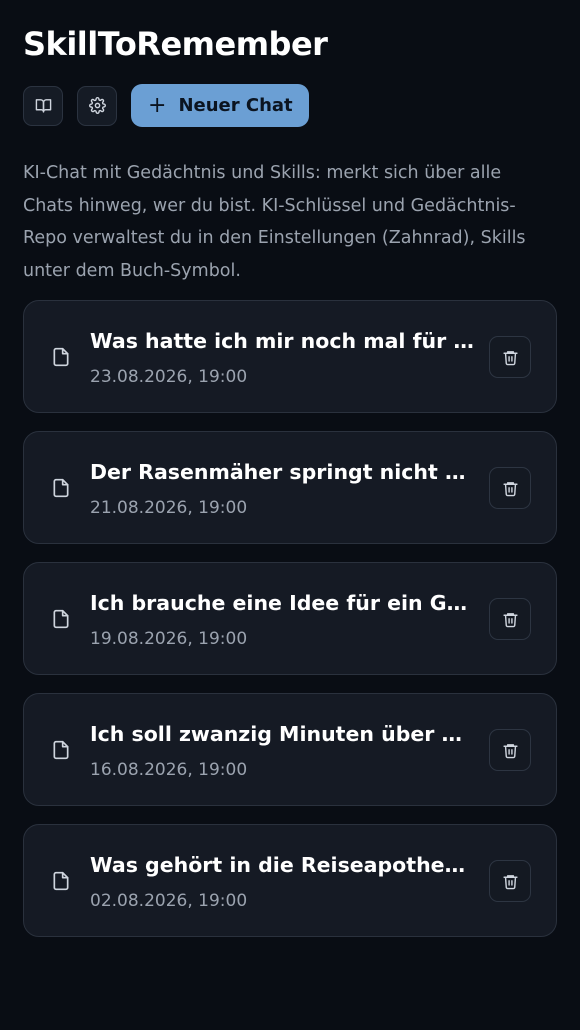 The width and height of the screenshot is (580, 1030). I want to click on chat-date: 23.08.2026, 19:00, so click(169, 377).